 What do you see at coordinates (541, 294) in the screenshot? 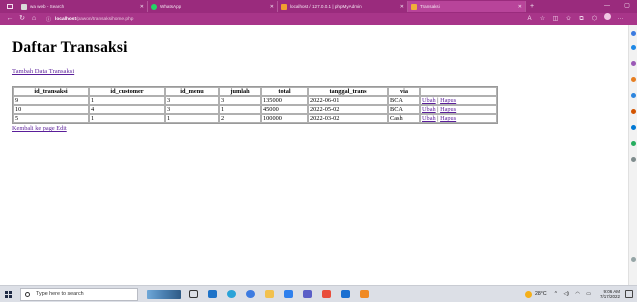
I see `temperature: 28°C` at bounding box center [541, 294].